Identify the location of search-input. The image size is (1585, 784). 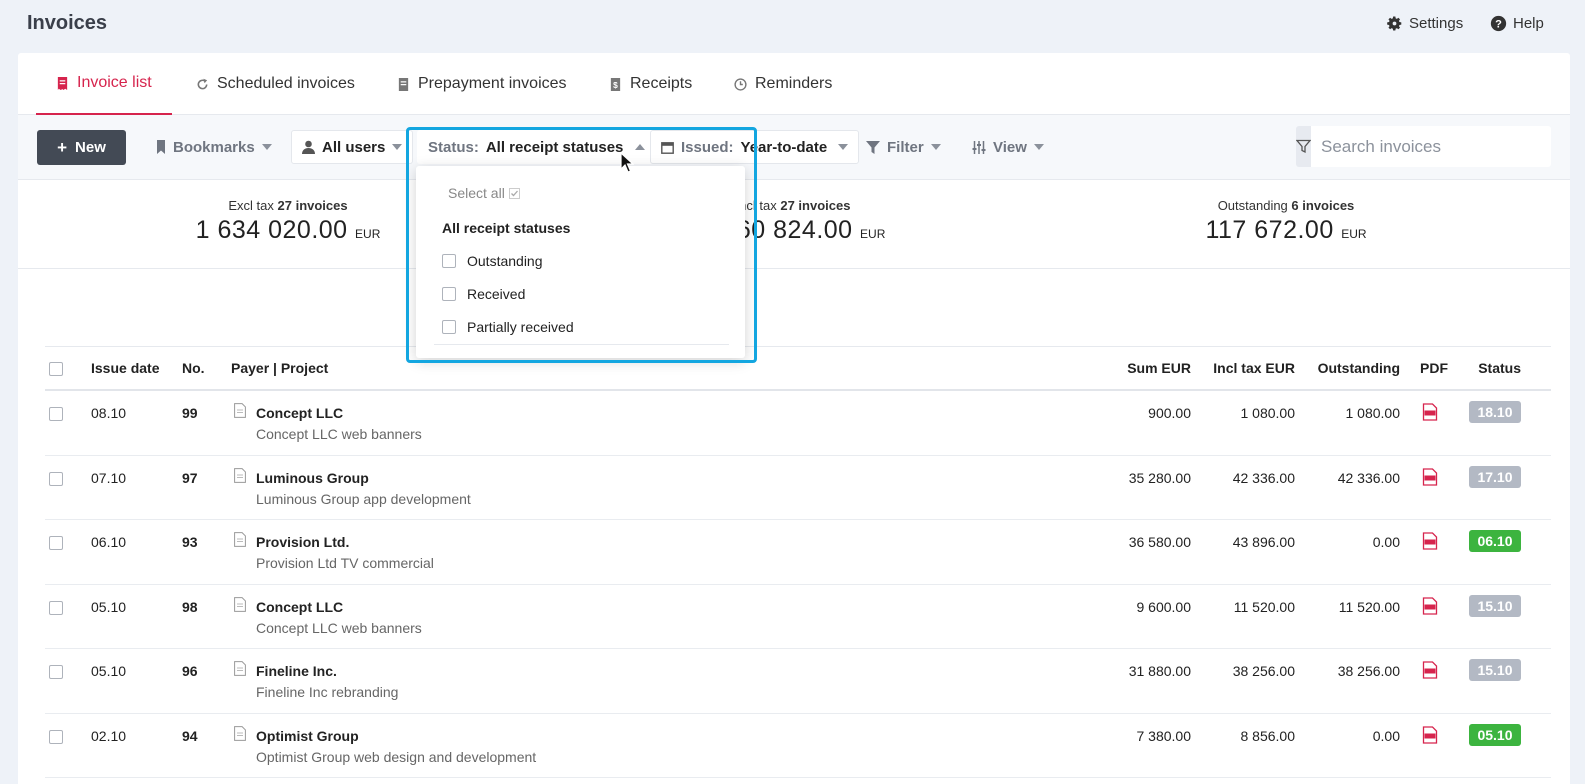
(1431, 146).